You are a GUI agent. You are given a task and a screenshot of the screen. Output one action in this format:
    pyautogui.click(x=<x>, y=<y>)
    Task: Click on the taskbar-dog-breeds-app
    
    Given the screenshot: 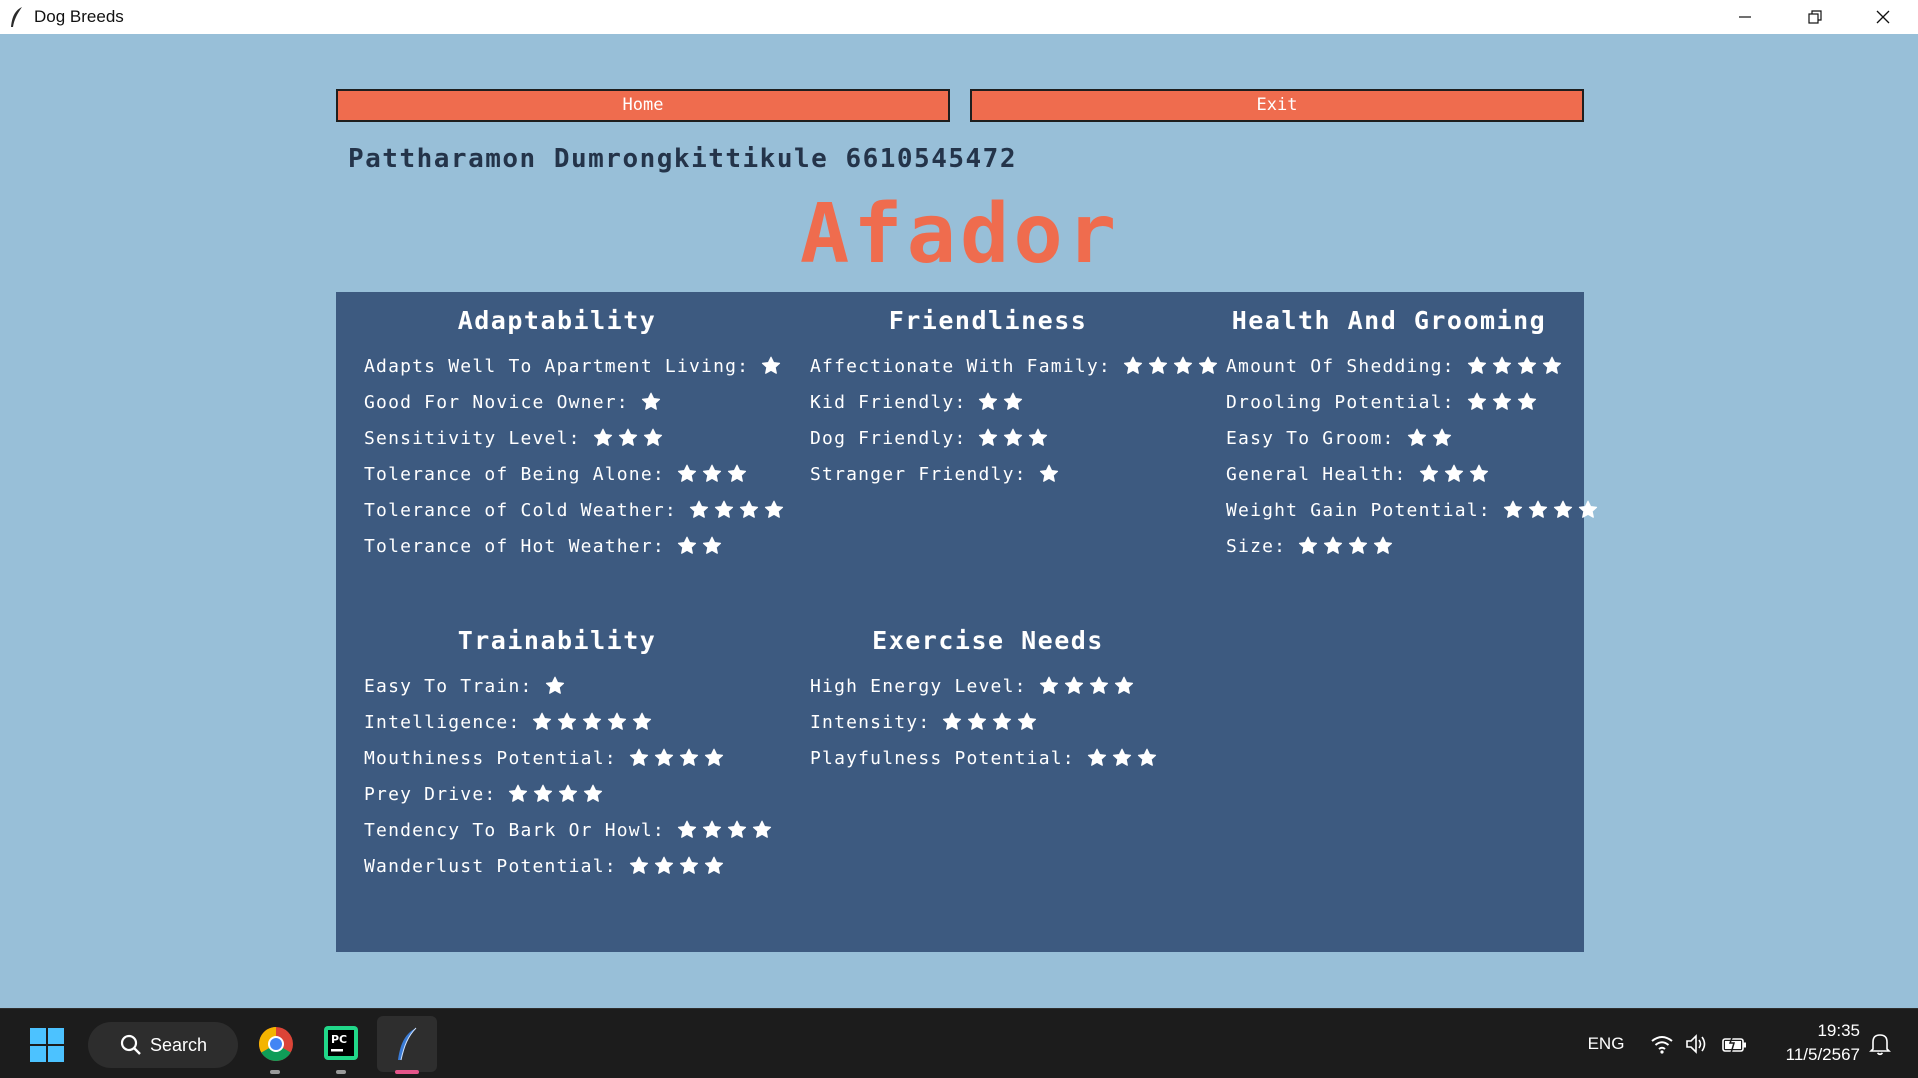 What is the action you would take?
    pyautogui.click(x=407, y=1044)
    